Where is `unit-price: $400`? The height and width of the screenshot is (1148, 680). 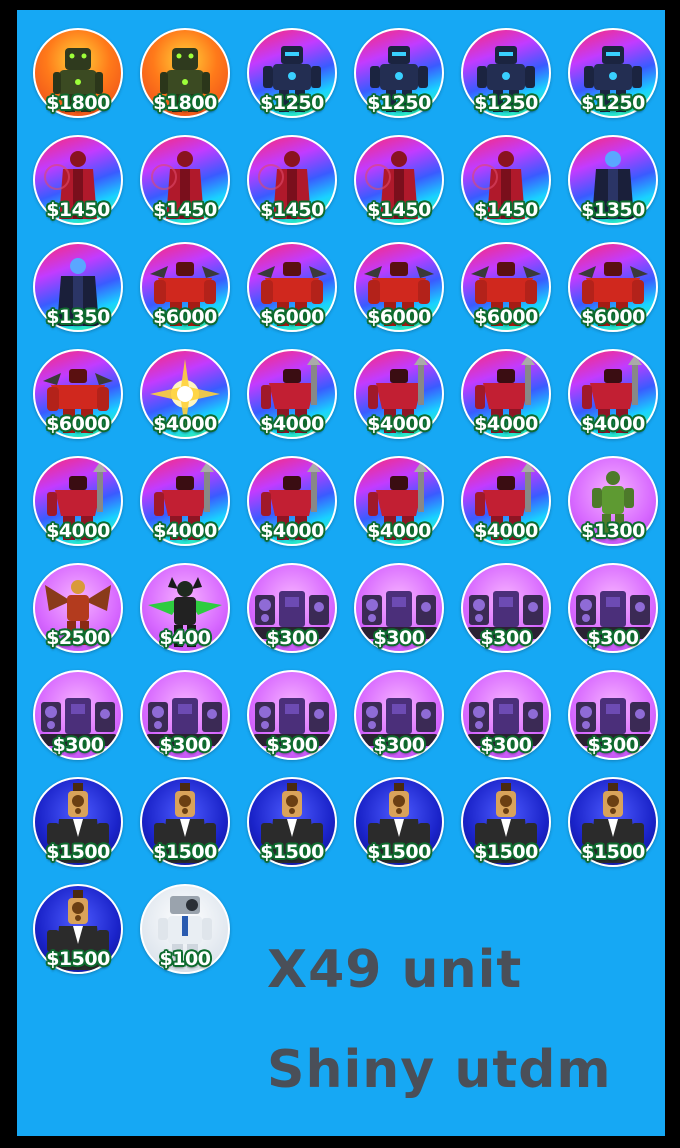 unit-price: $400 is located at coordinates (185, 638).